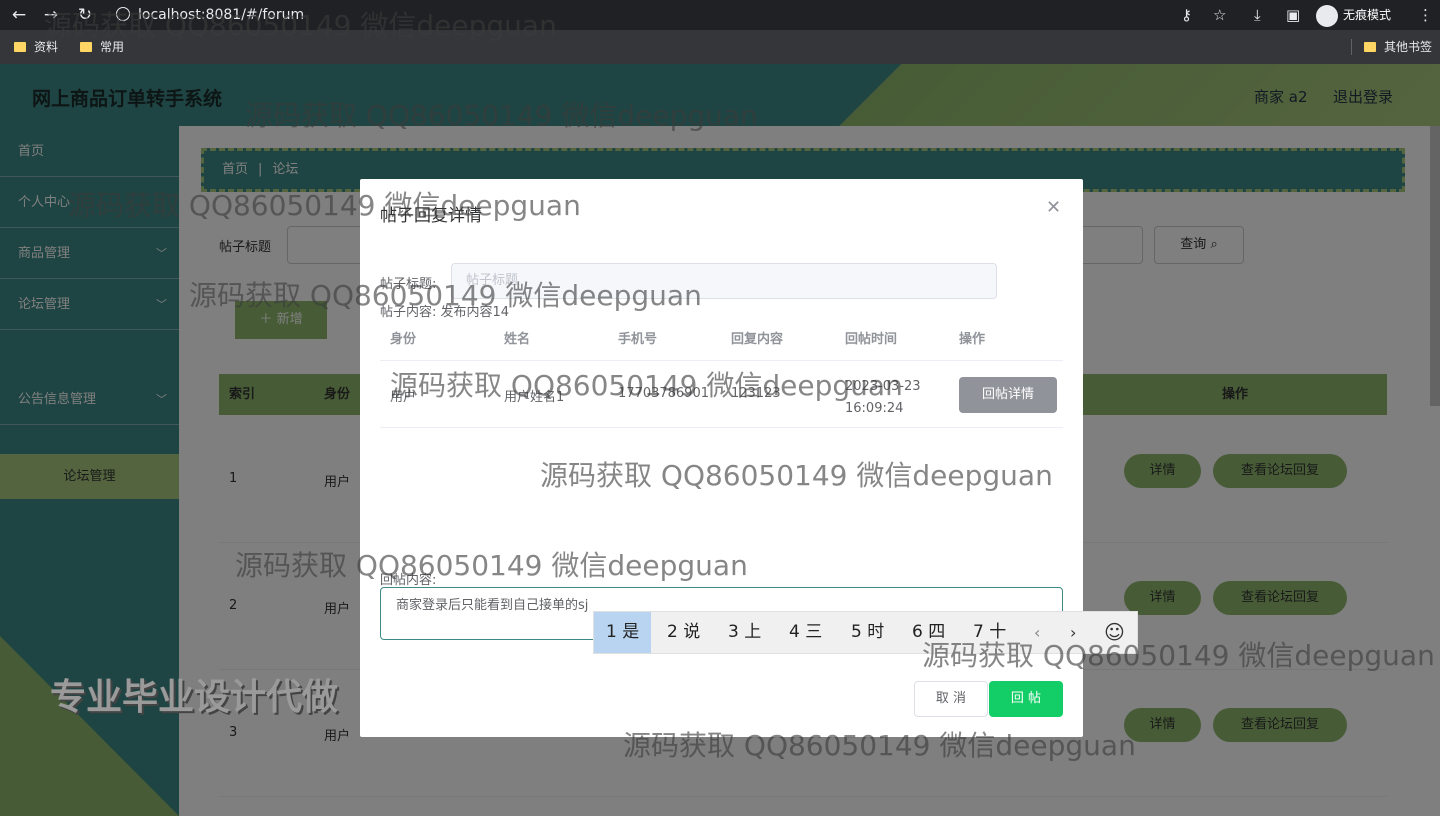  Describe the element at coordinates (1293, 15) in the screenshot. I see `sidepanel-icon: ▣` at that location.